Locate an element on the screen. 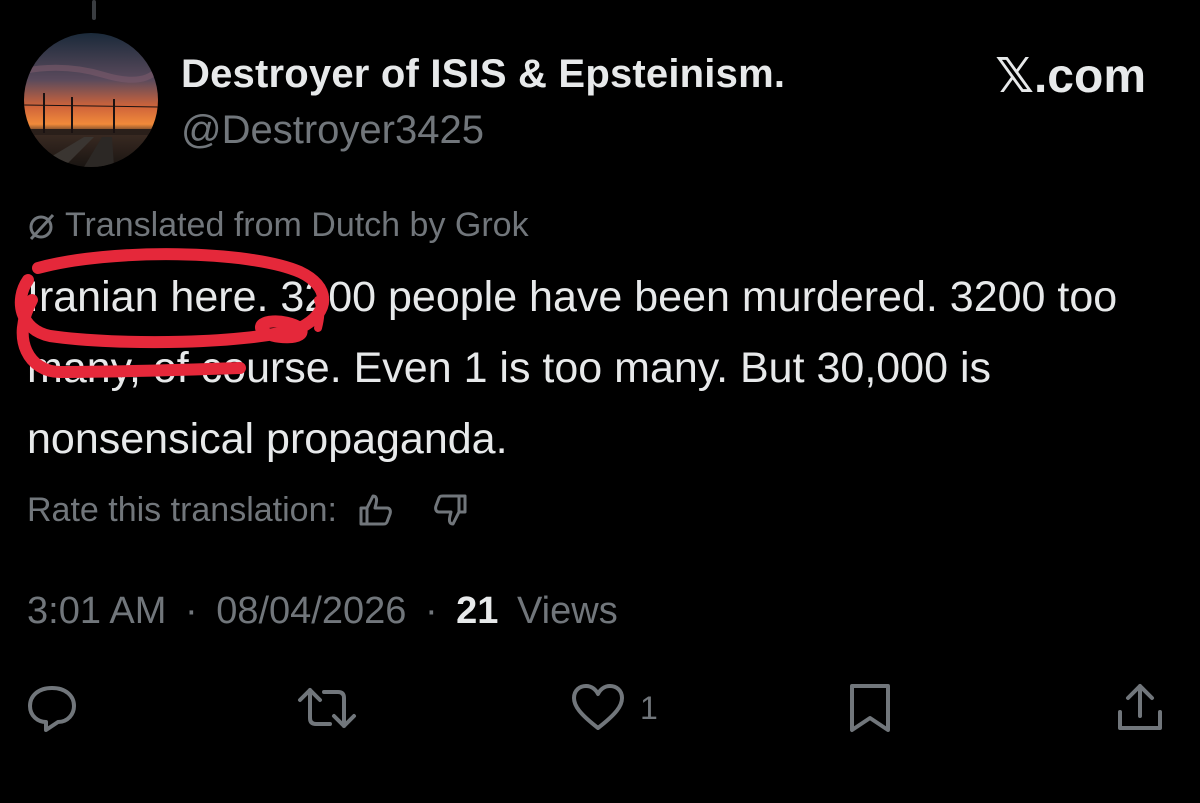 The width and height of the screenshot is (1200, 803). tweet-date: 08/04/2026 is located at coordinates (311, 611).